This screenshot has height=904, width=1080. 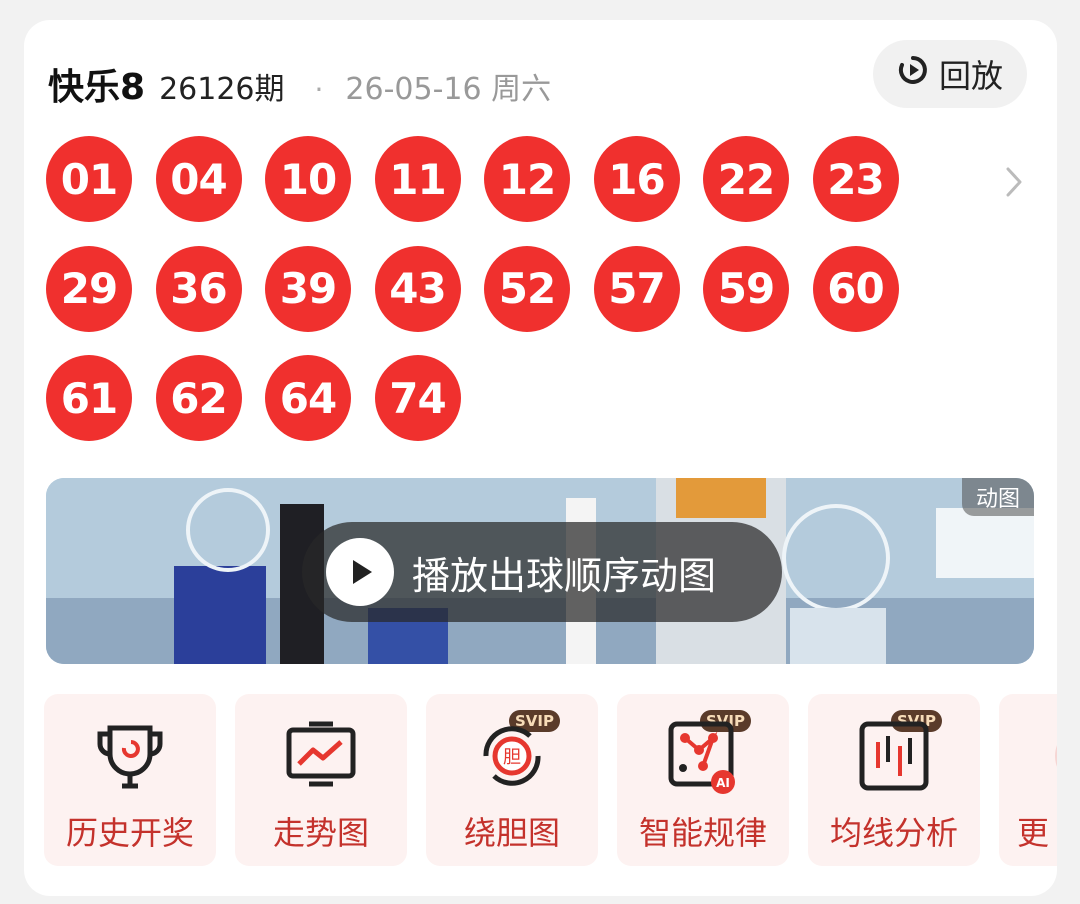 What do you see at coordinates (564, 575) in the screenshot?
I see `play-label: 播放出球顺序动图` at bounding box center [564, 575].